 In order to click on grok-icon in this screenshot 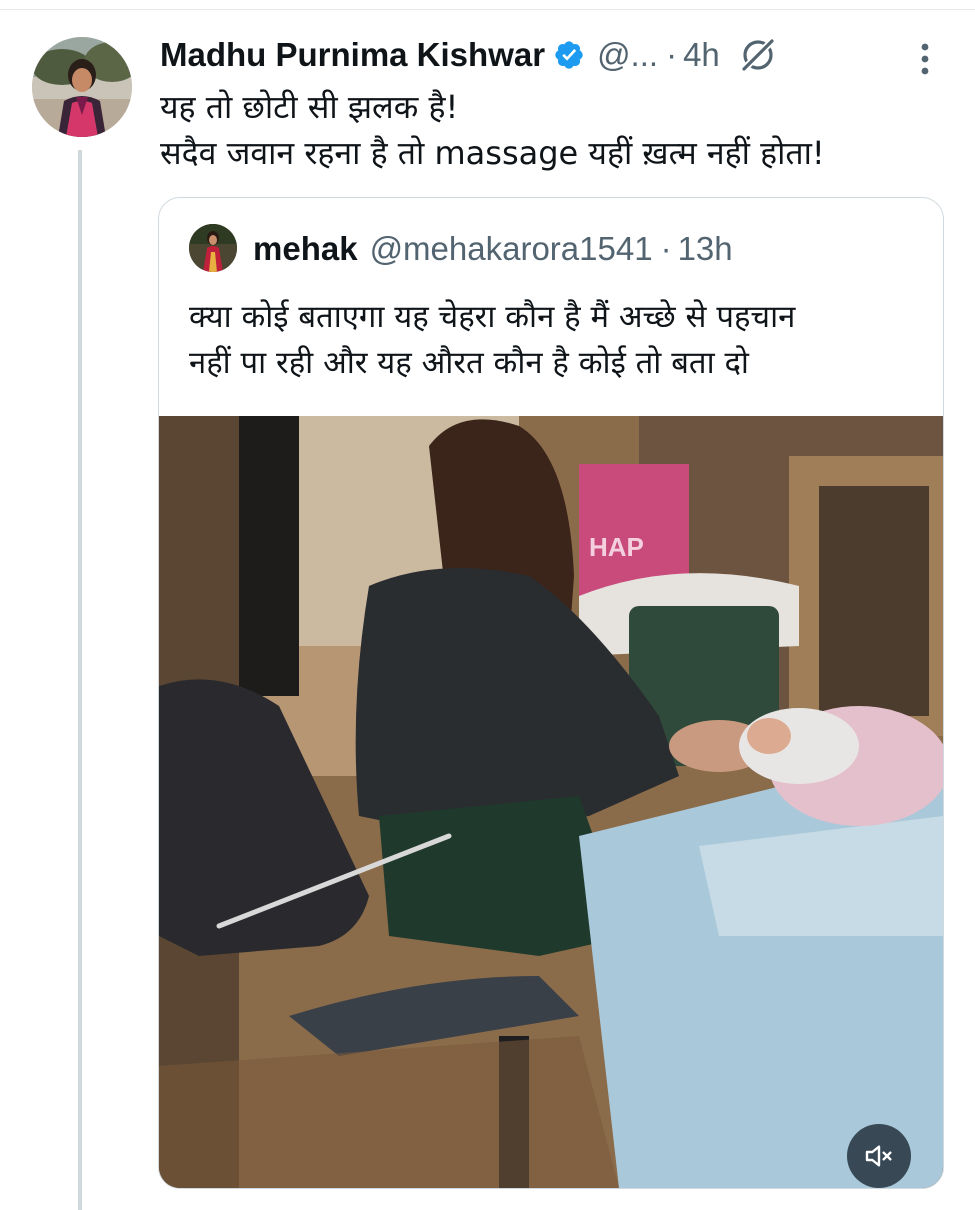, I will do `click(758, 55)`.